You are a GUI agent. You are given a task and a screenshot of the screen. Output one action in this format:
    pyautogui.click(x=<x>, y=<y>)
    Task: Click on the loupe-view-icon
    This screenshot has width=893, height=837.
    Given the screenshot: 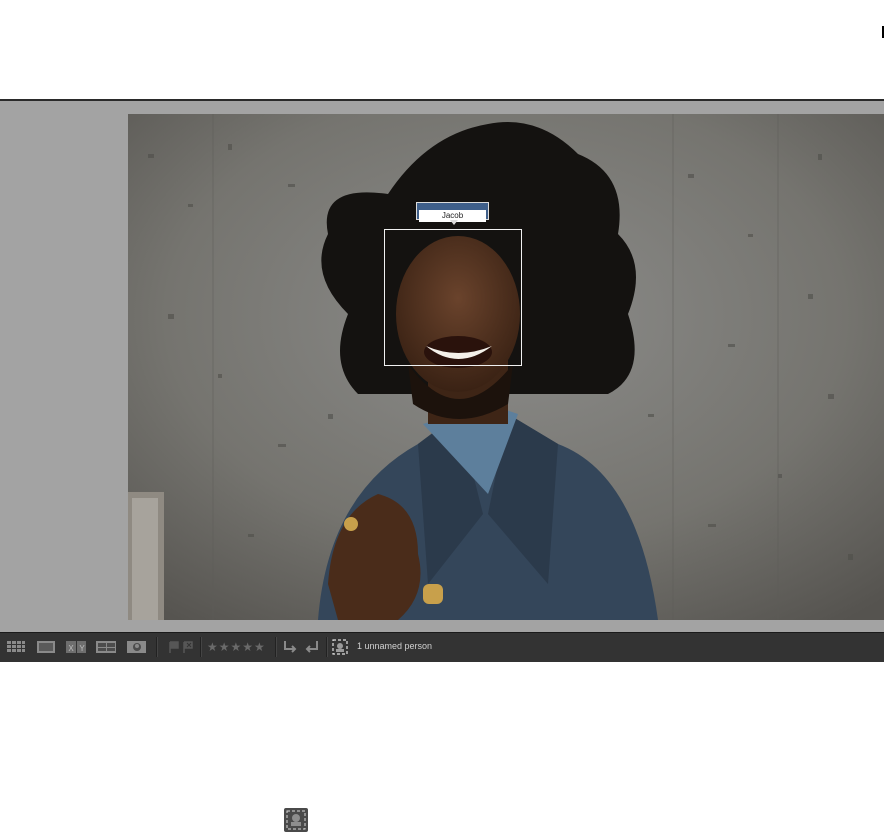 What is the action you would take?
    pyautogui.click(x=46, y=647)
    